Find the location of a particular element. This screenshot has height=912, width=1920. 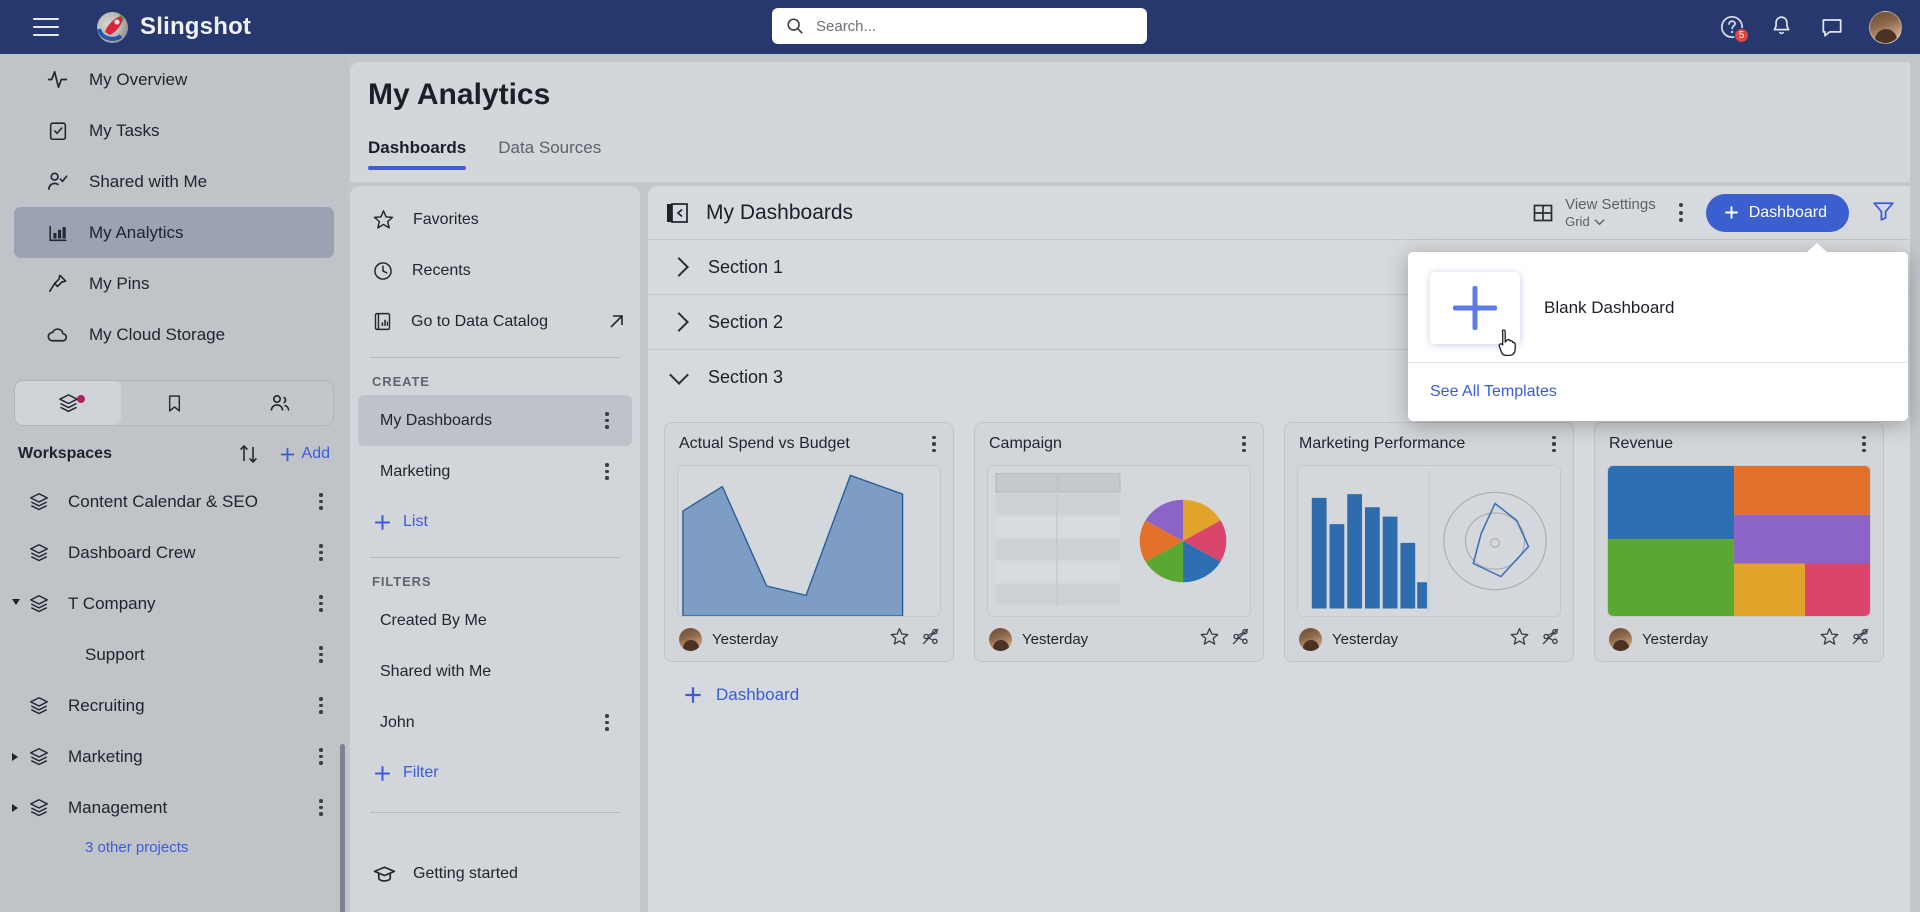

filter-menu-icon is located at coordinates (607, 722).